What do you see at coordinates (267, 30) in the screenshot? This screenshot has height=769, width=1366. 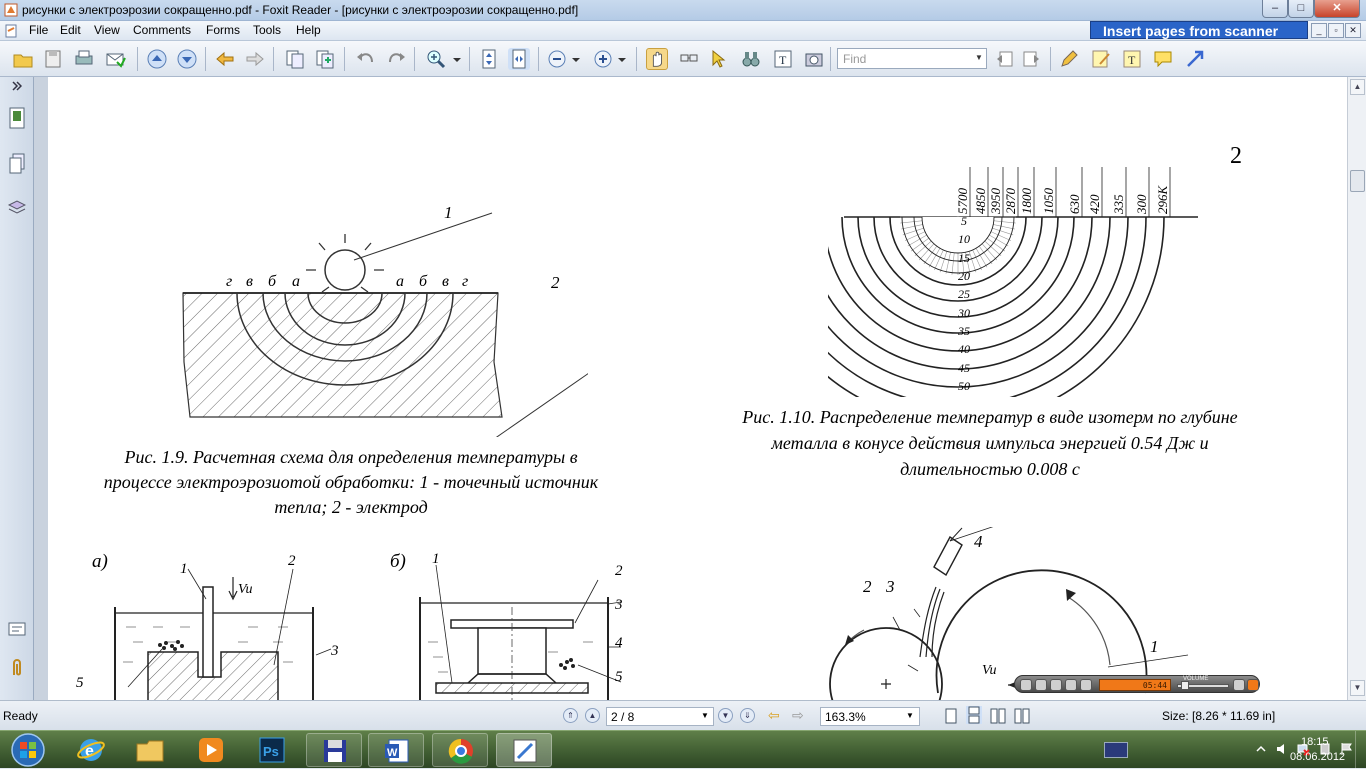 I see `menu-tools: Tools` at bounding box center [267, 30].